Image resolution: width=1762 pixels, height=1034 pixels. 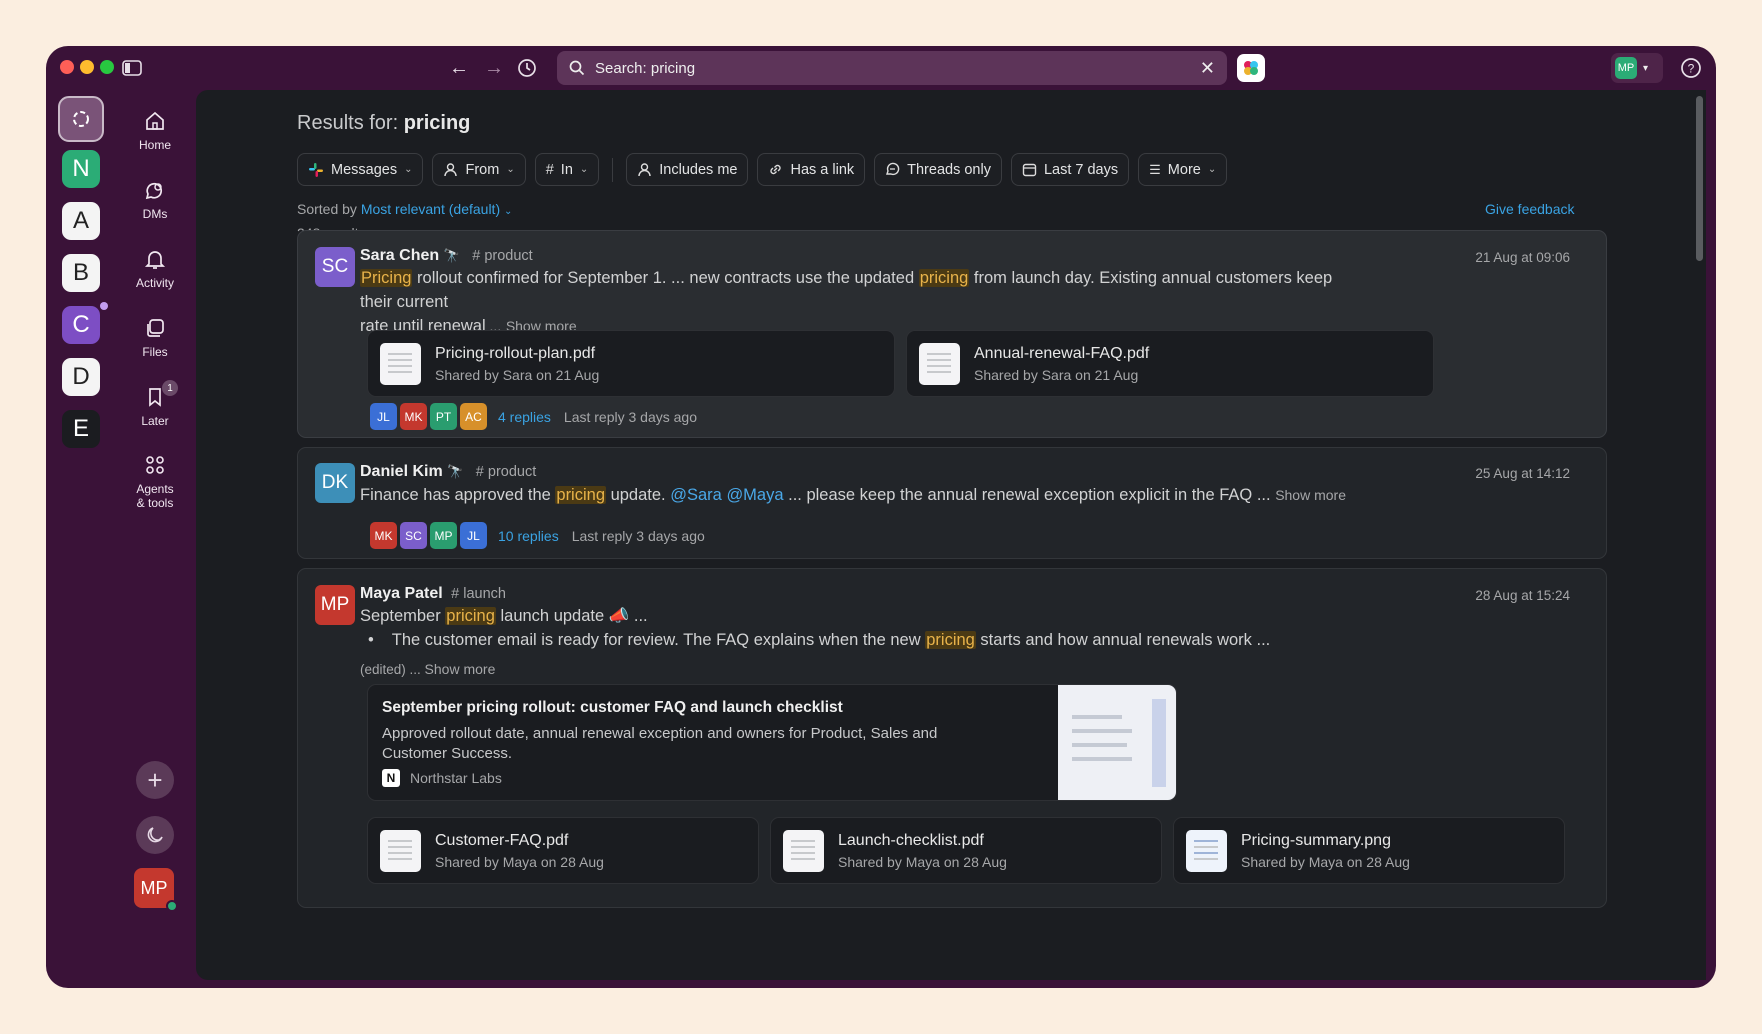 I want to click on file-name: Annual-renewal-FAQ.pdf, so click(x=1062, y=353).